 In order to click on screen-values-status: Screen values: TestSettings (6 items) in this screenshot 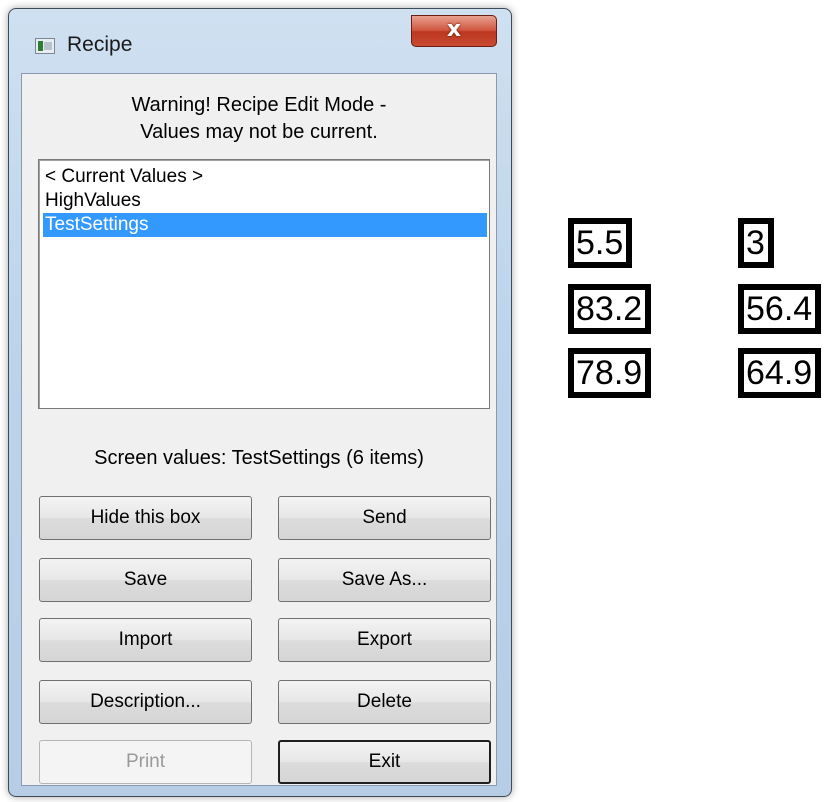, I will do `click(259, 458)`.